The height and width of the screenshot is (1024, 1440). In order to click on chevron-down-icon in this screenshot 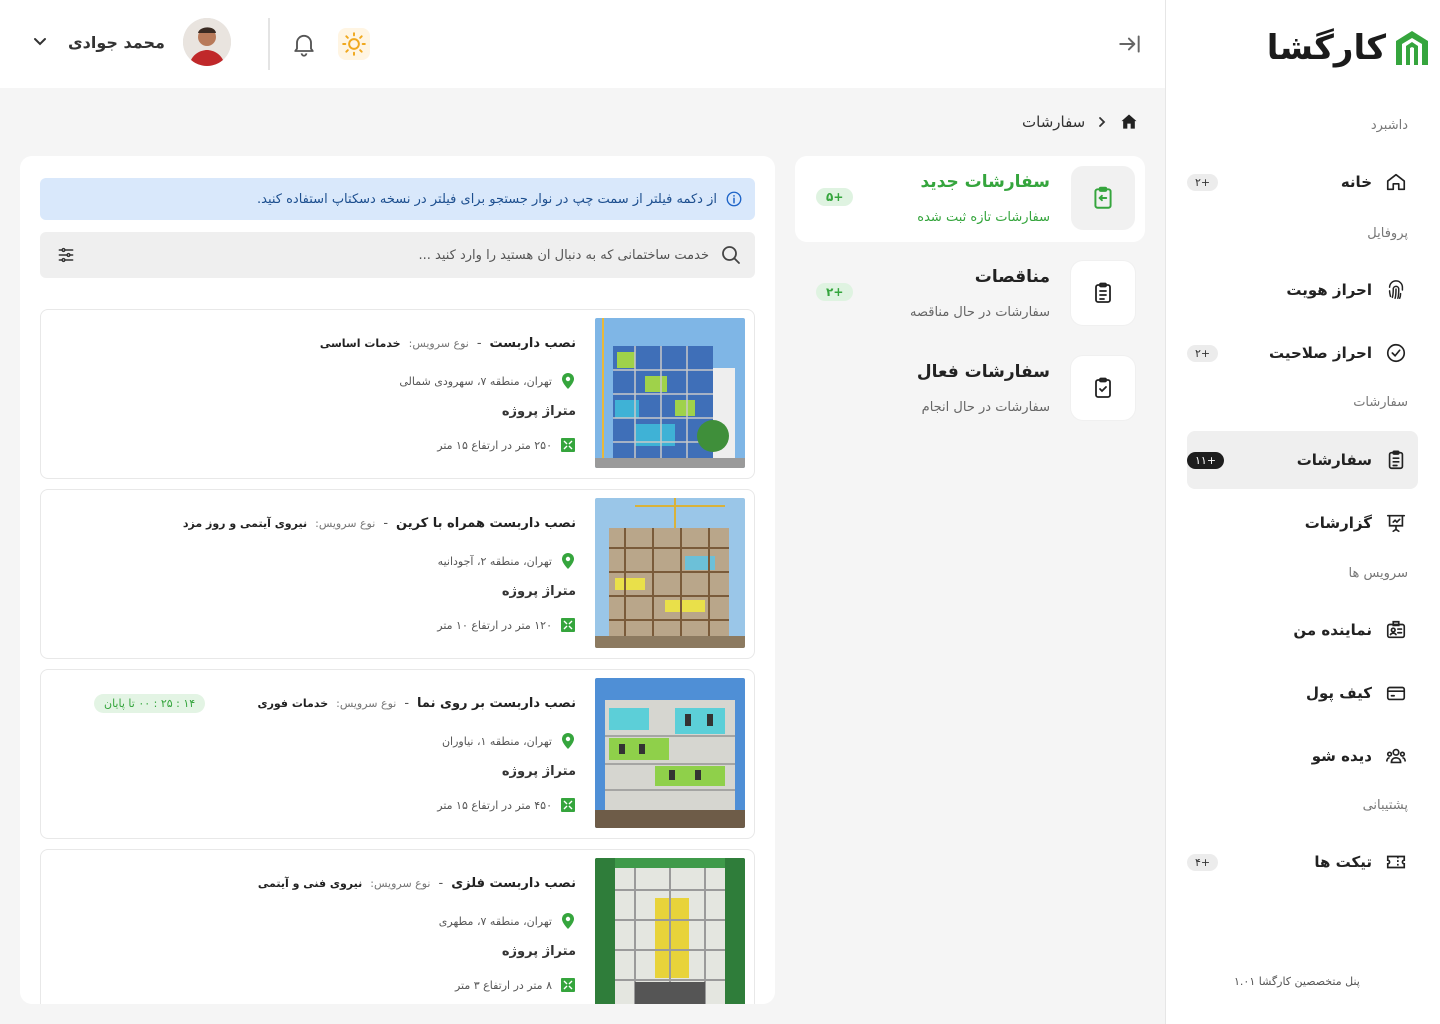, I will do `click(40, 42)`.